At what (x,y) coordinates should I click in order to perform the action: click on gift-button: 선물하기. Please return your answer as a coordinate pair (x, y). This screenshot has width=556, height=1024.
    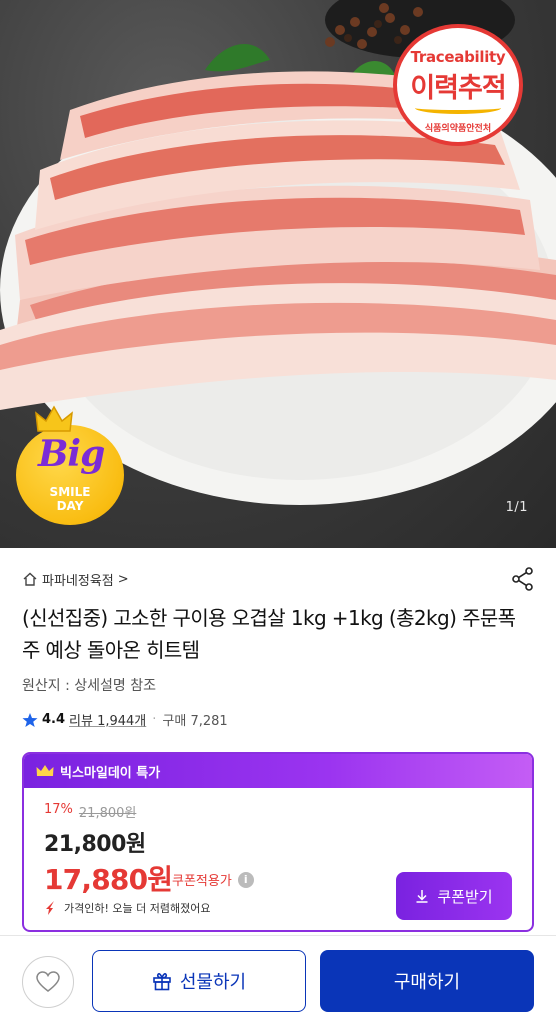
    Looking at the image, I should click on (199, 981).